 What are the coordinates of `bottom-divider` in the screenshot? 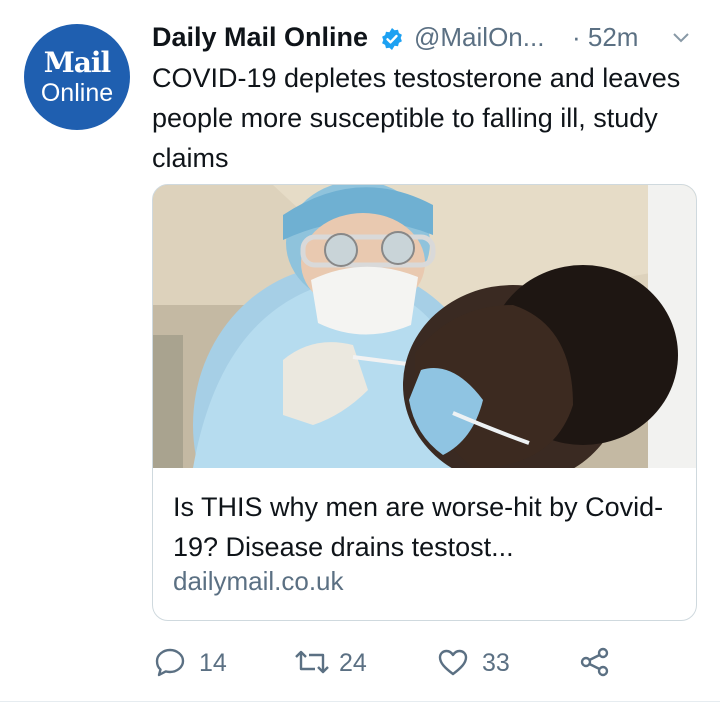 It's located at (360, 701).